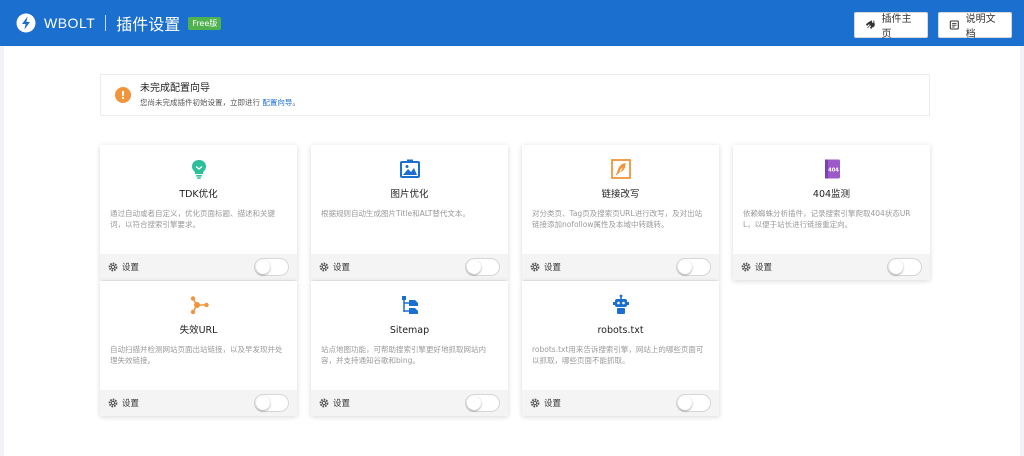 The width and height of the screenshot is (1024, 456). I want to click on top-bar: WBOLT 插件设置 Free版 插件主页 说明文档, so click(512, 23).